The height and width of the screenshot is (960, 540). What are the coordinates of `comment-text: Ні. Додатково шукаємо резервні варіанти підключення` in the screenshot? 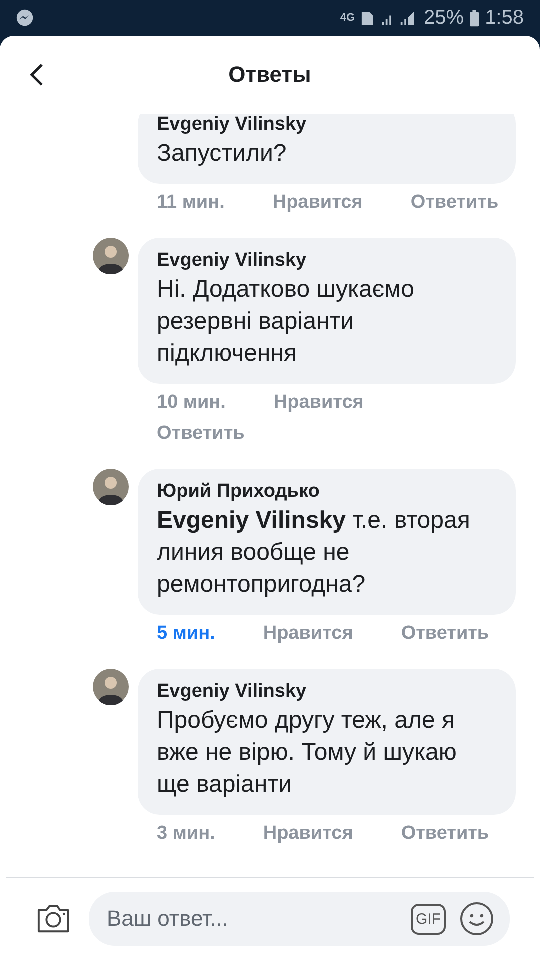 It's located at (286, 322).